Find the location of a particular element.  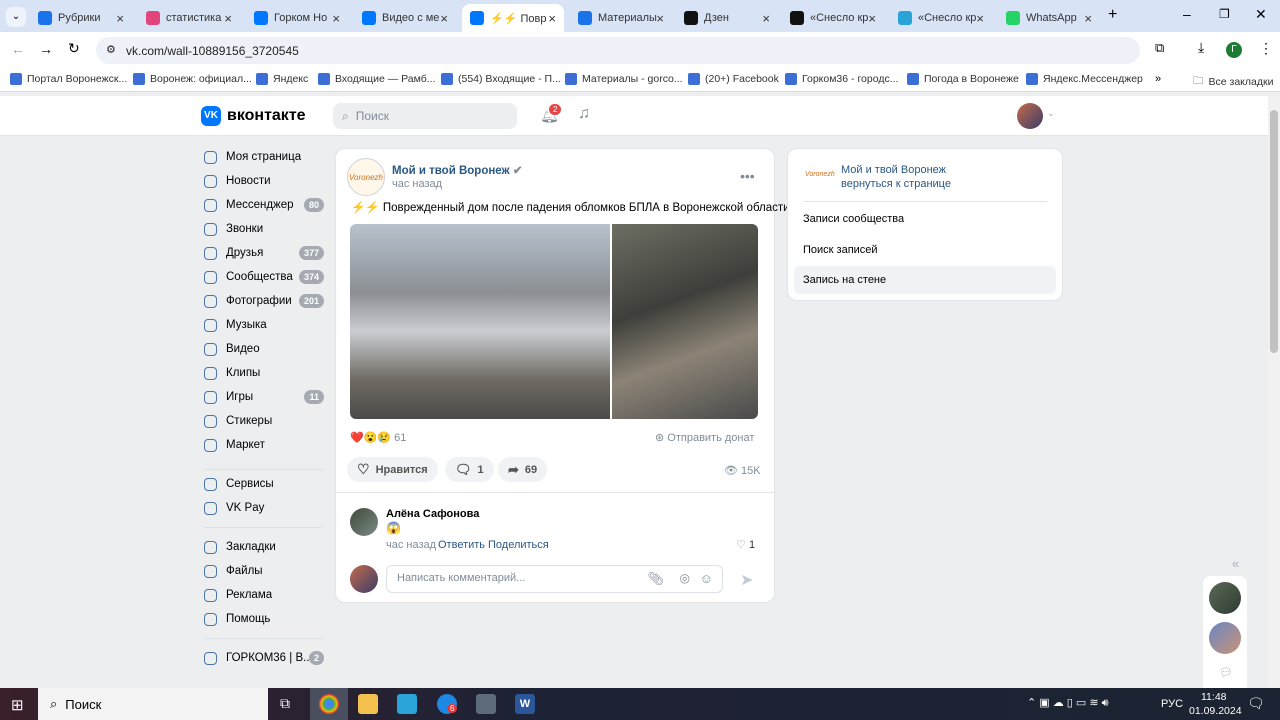

sidebar-item: Друзья 377 is located at coordinates (264, 253).